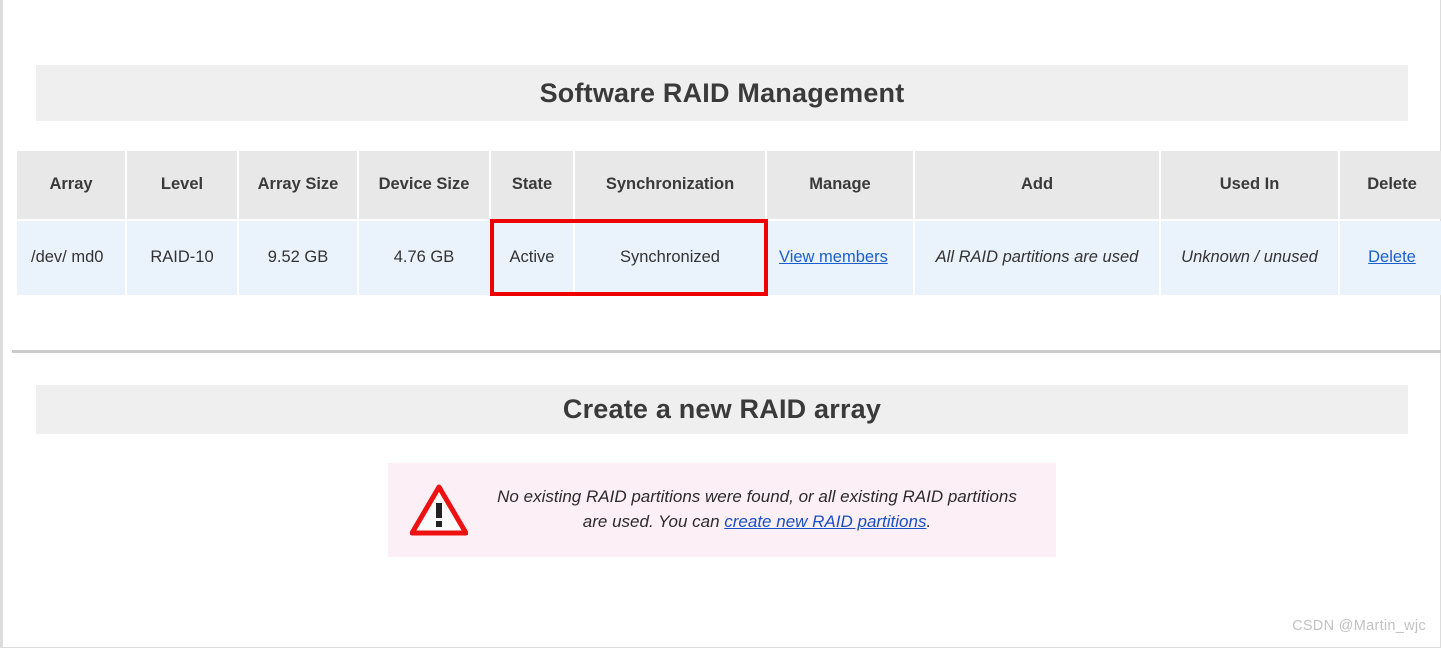  What do you see at coordinates (1249, 258) in the screenshot?
I see `cell-used-in: Unknown / unused` at bounding box center [1249, 258].